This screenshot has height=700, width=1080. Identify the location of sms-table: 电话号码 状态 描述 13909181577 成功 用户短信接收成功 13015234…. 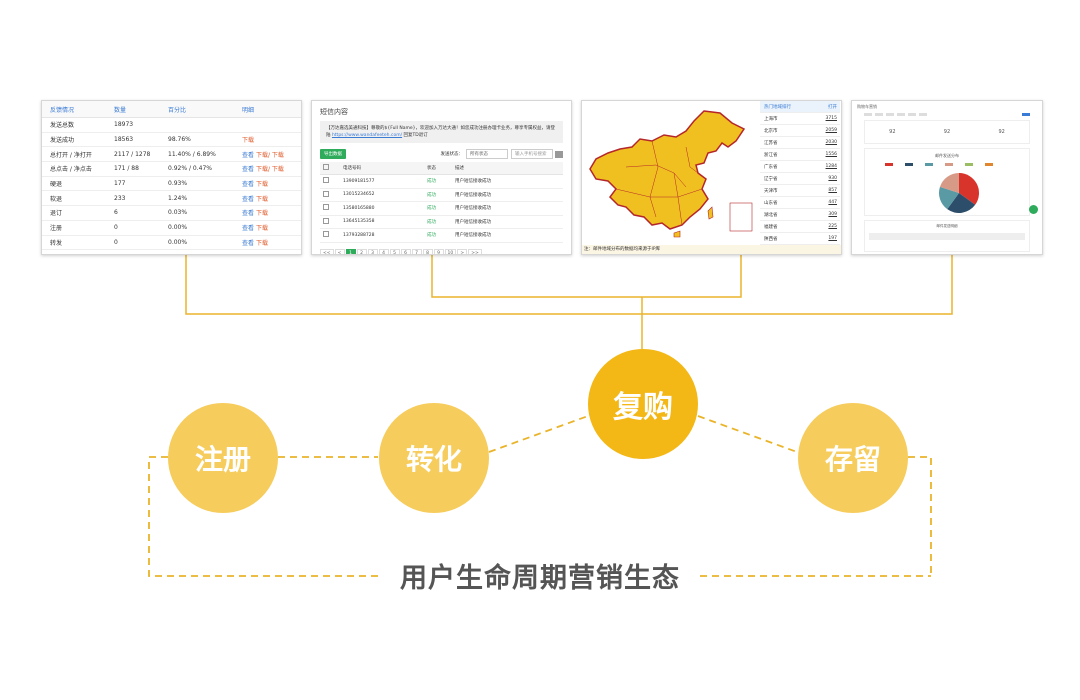
(441, 202).